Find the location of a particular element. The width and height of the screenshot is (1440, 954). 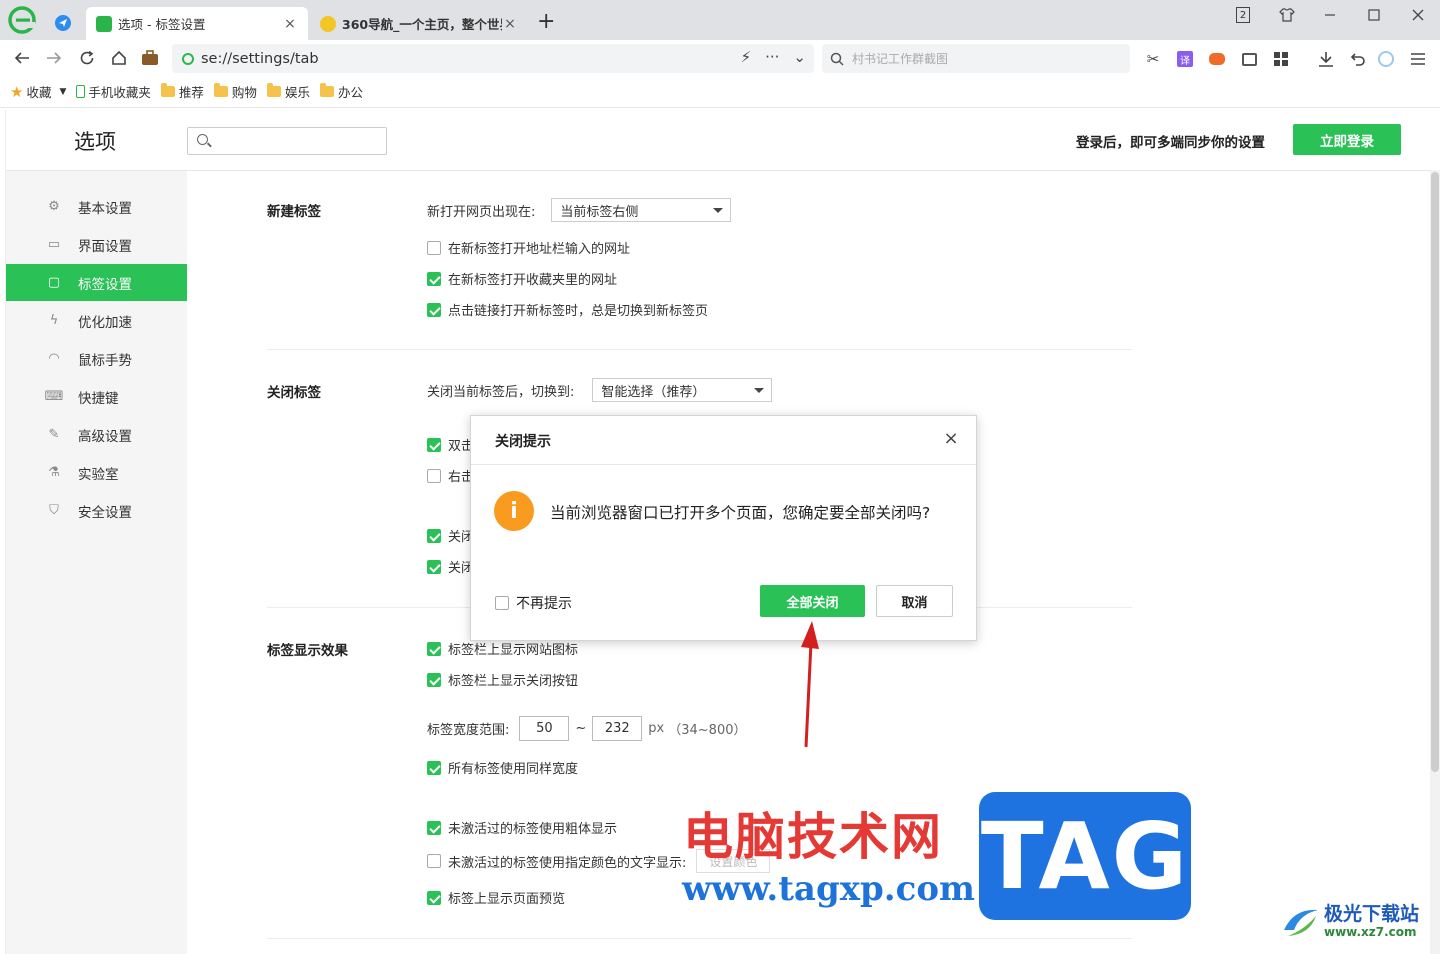

url-text: se://settings/tab is located at coordinates (260, 59).